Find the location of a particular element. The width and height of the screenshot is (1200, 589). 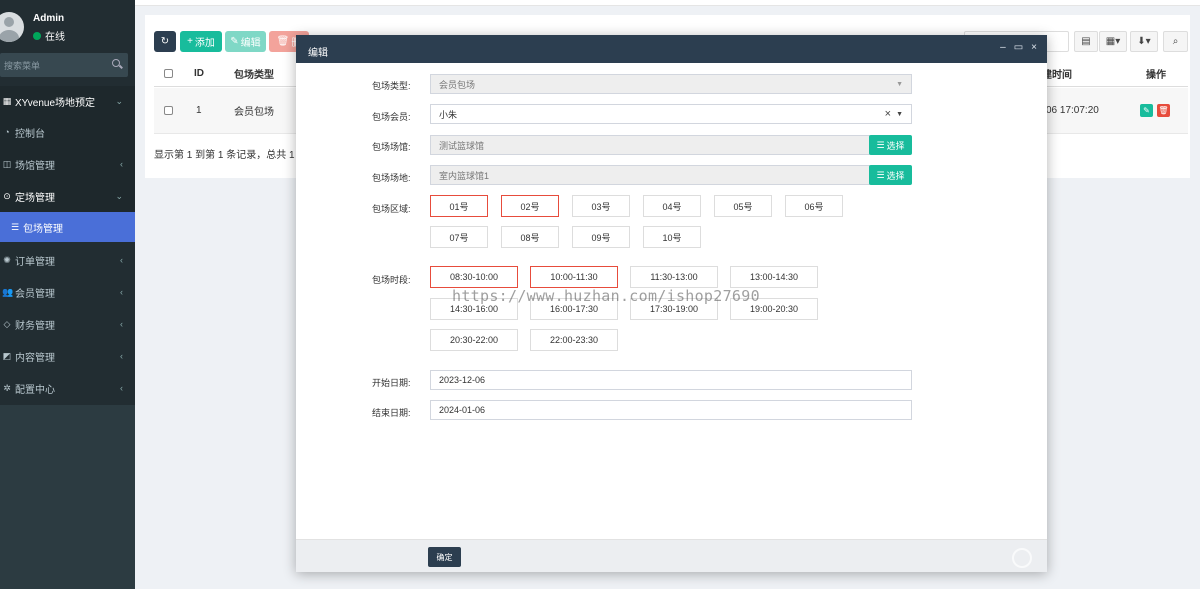

time-chip: 20:30-22:00 is located at coordinates (474, 340).